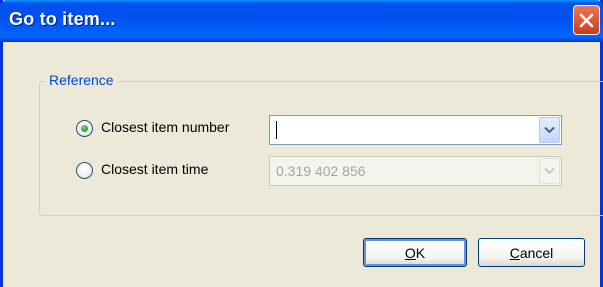  What do you see at coordinates (321, 171) in the screenshot?
I see `item-time-value: 0.319 402 856` at bounding box center [321, 171].